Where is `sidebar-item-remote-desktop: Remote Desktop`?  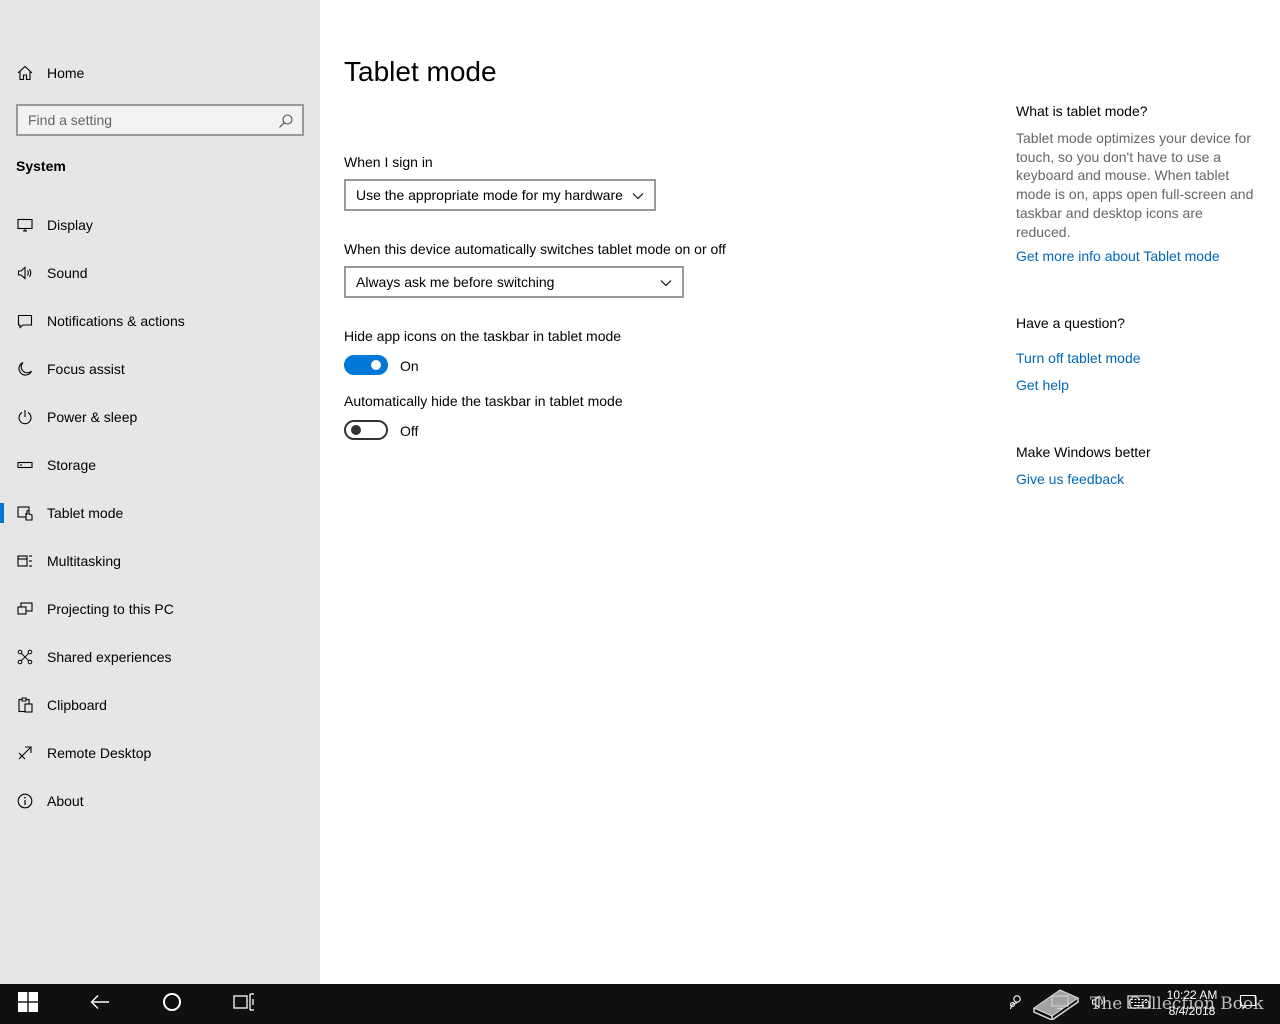
sidebar-item-remote-desktop: Remote Desktop is located at coordinates (160, 753).